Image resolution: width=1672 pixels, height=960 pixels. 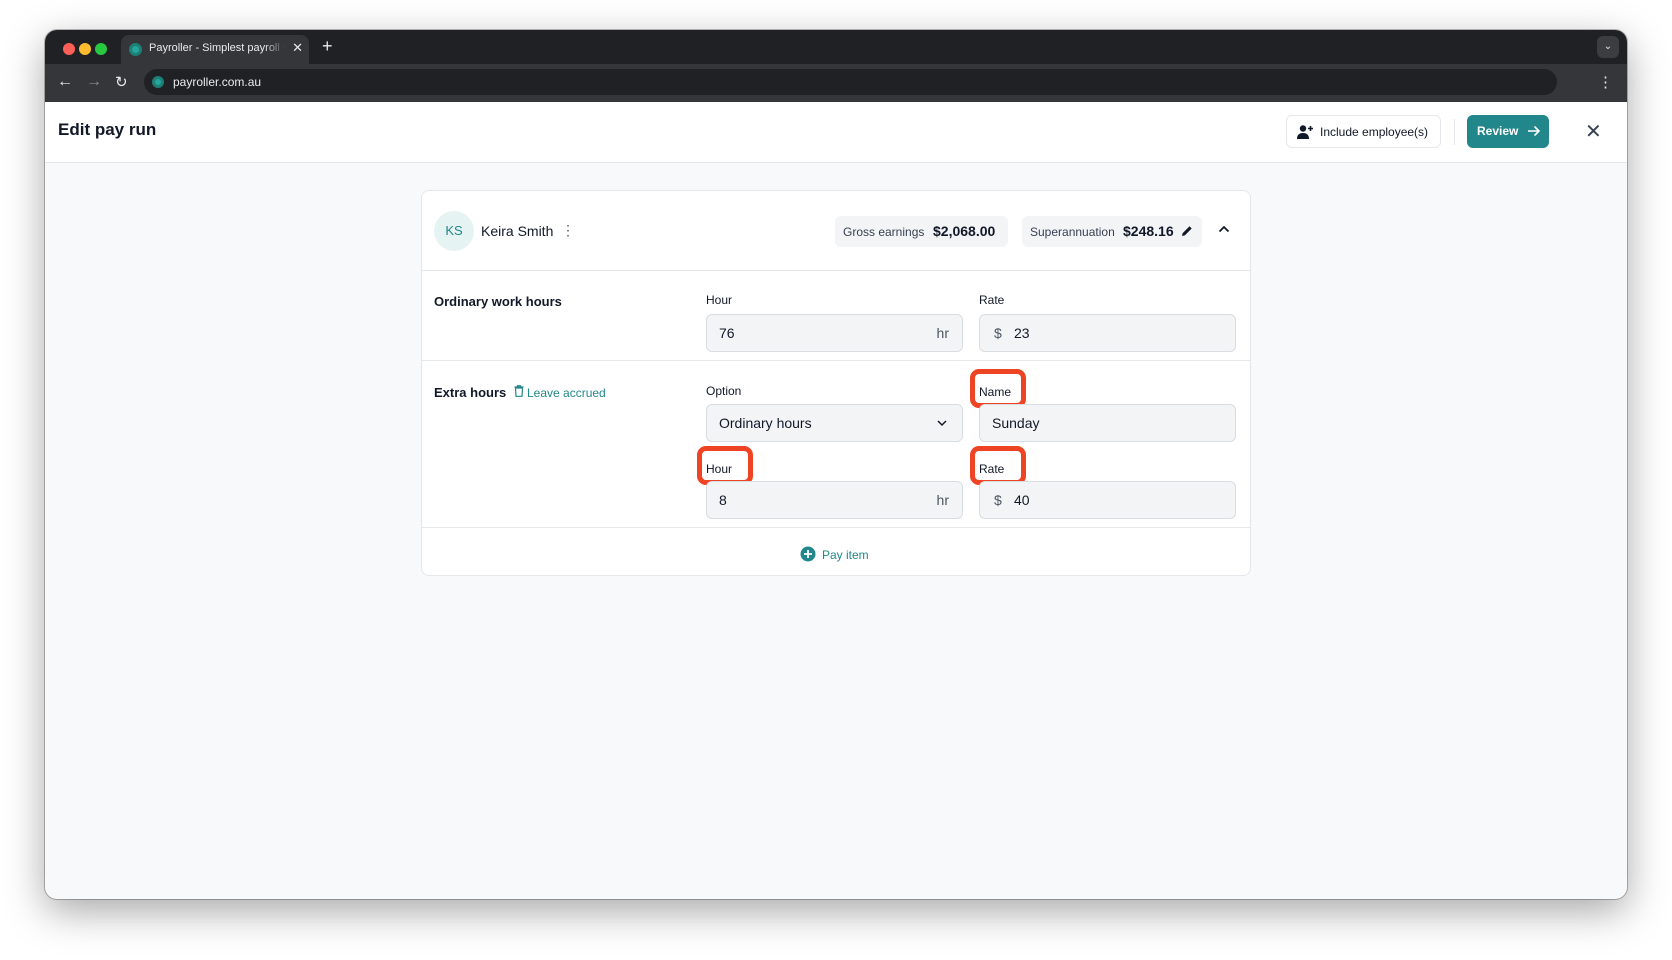 What do you see at coordinates (1107, 423) in the screenshot?
I see `extra-name-input: Sunday` at bounding box center [1107, 423].